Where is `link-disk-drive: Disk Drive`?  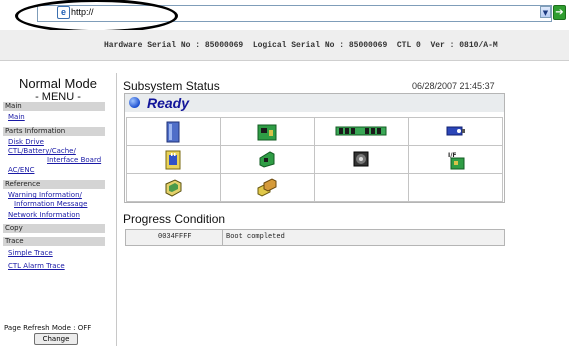 link-disk-drive: Disk Drive is located at coordinates (26, 142).